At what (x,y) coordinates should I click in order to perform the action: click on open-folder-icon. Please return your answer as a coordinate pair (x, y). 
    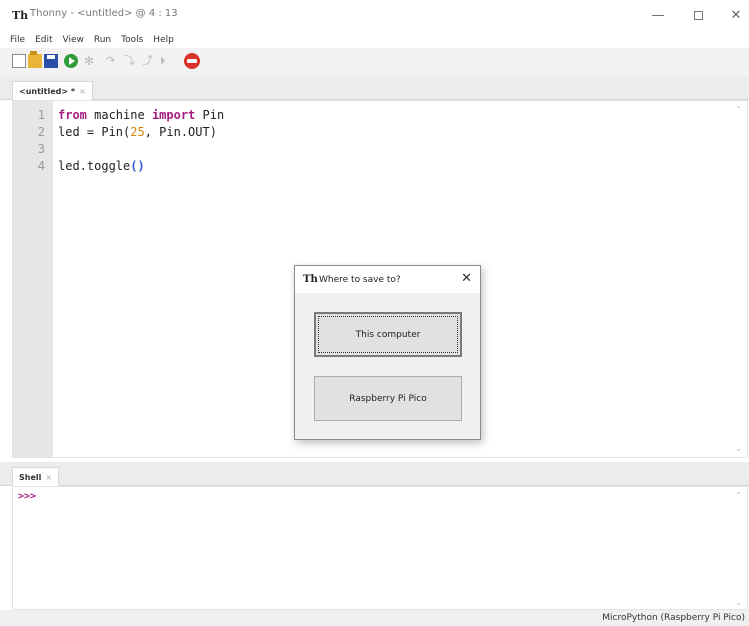
    Looking at the image, I should click on (35, 59).